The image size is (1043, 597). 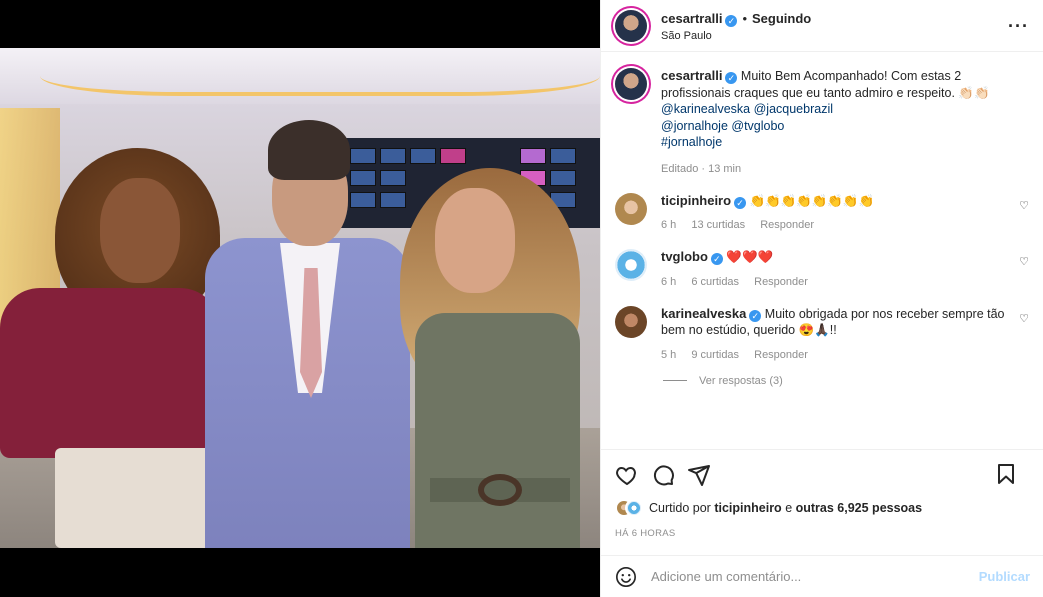 What do you see at coordinates (736, 36) in the screenshot?
I see `post-location: São Paulo` at bounding box center [736, 36].